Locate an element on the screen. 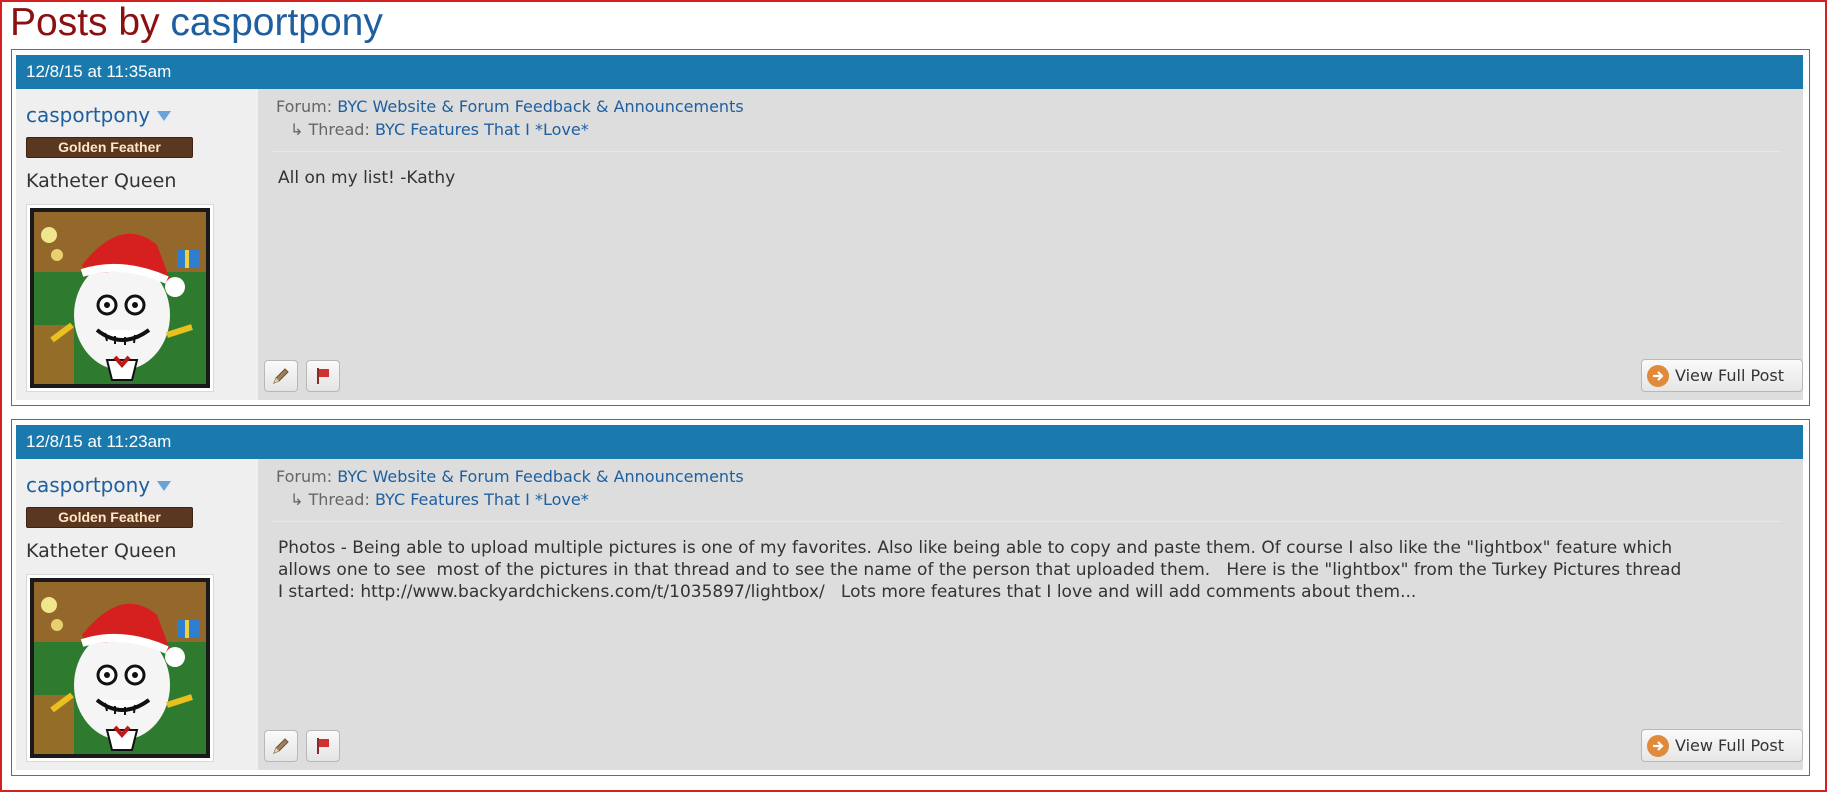  page-title-prefix: Posts by is located at coordinates (90, 22).